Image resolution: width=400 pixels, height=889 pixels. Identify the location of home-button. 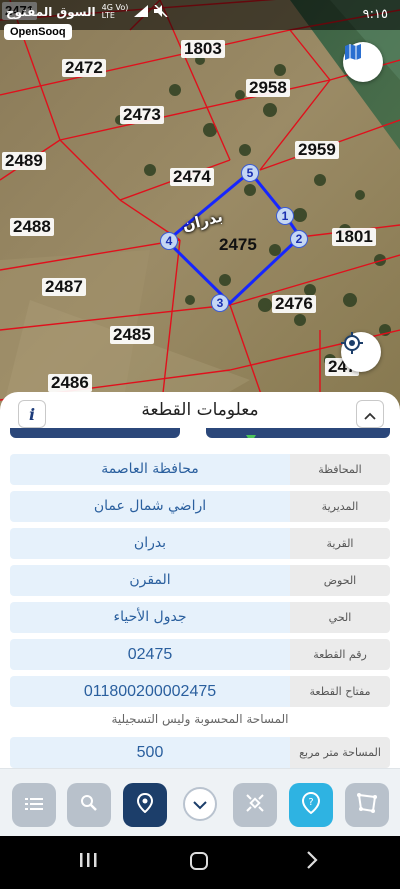
(200, 862).